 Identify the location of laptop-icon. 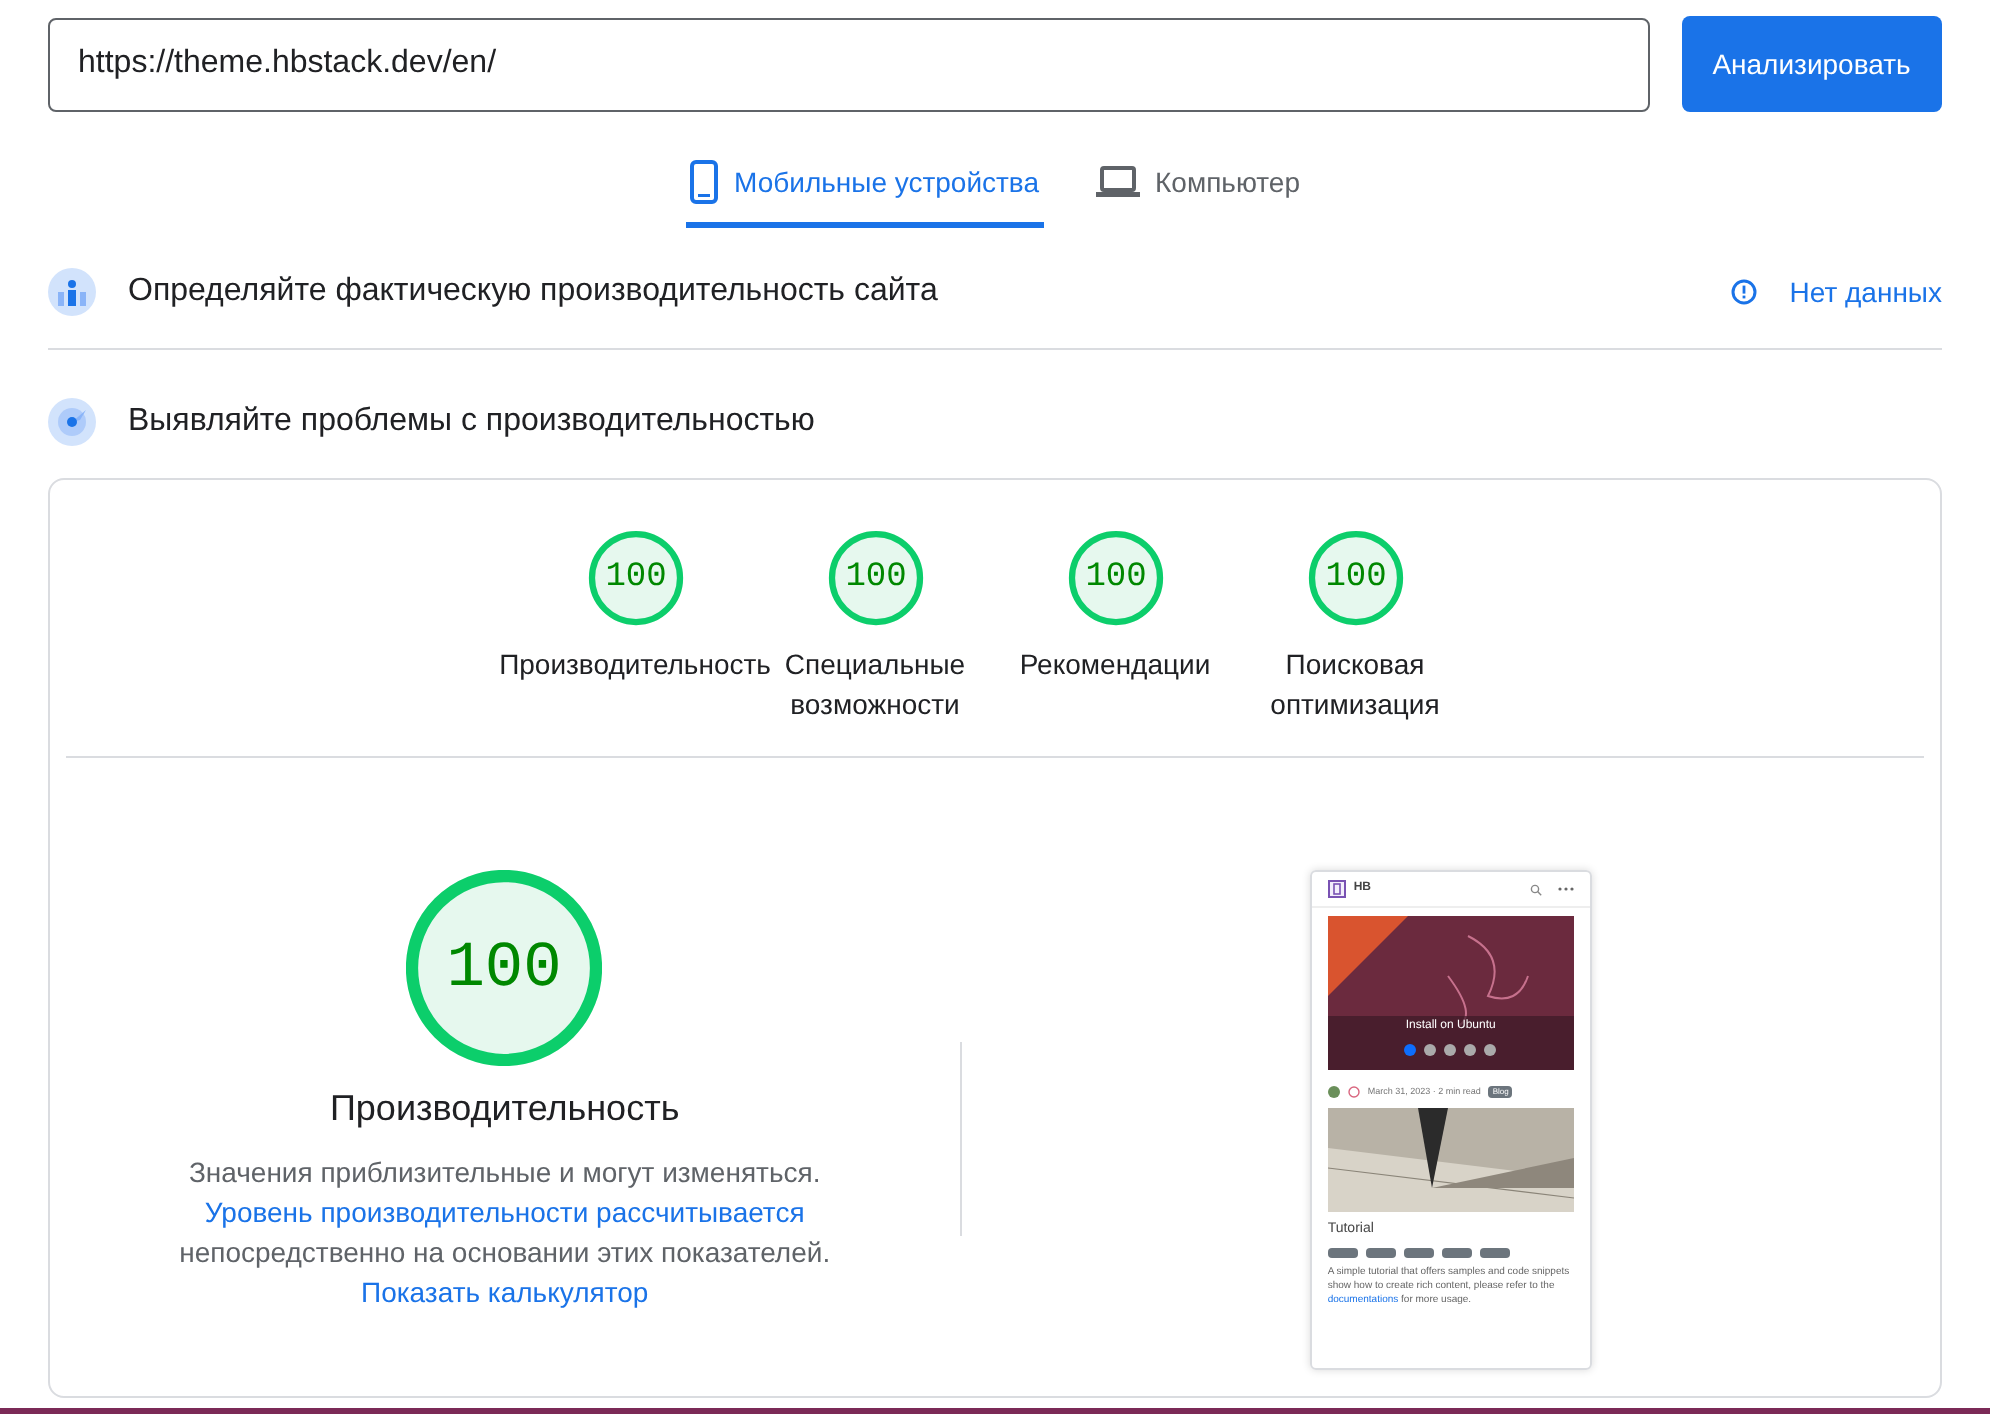
(1117, 182).